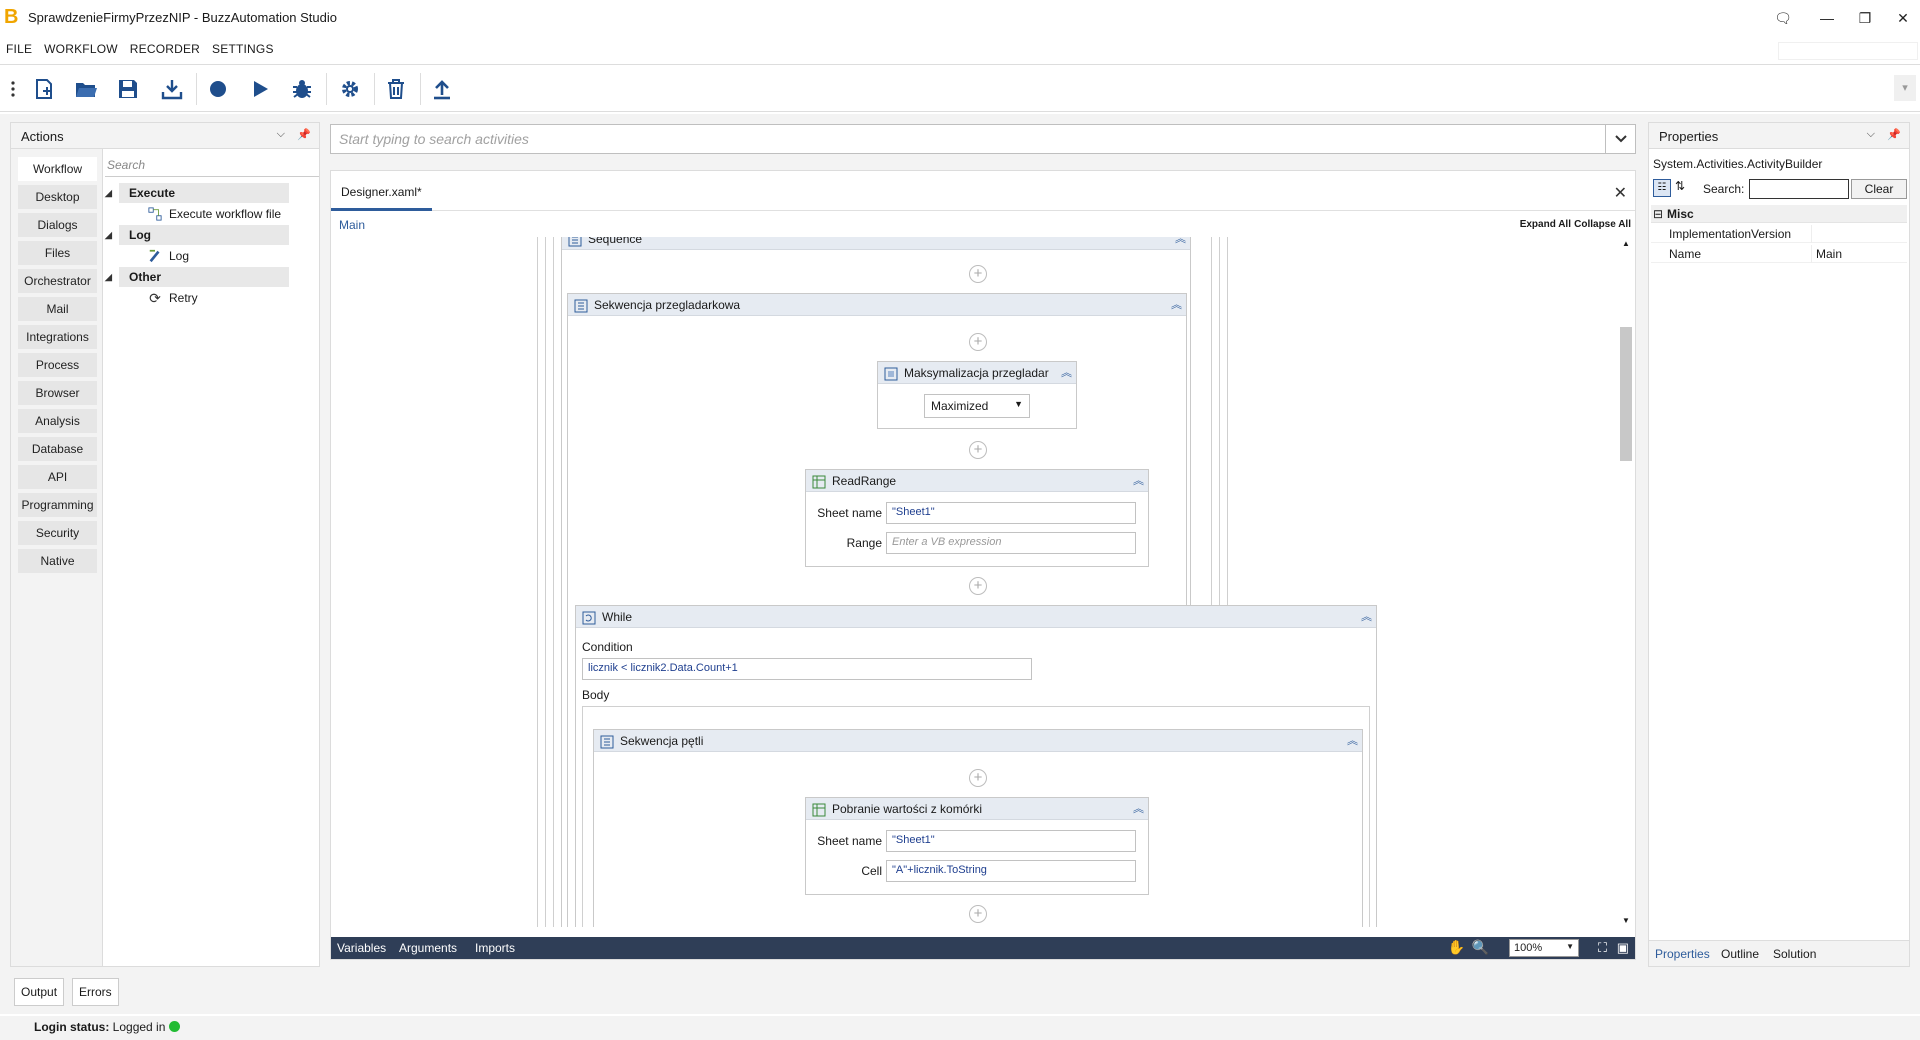 This screenshot has height=1040, width=1920. What do you see at coordinates (1626, 920) in the screenshot?
I see `scroll-down-icon: ▼` at bounding box center [1626, 920].